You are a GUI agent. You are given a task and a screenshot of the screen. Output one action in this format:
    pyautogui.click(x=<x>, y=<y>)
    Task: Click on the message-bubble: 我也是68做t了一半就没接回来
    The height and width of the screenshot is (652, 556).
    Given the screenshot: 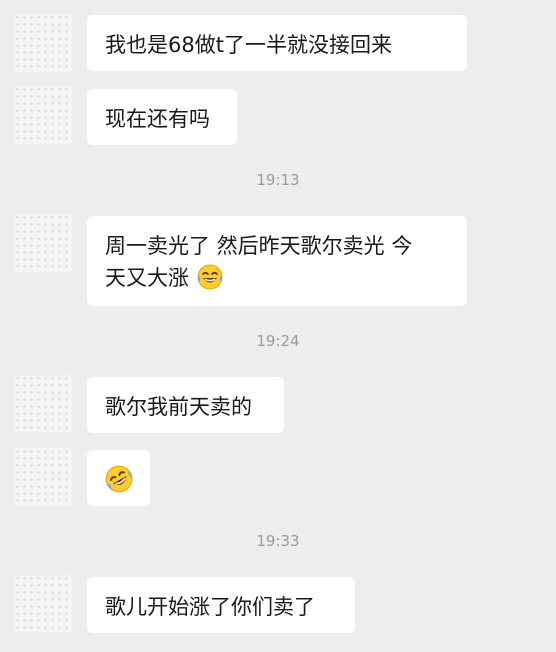 What is the action you would take?
    pyautogui.click(x=277, y=43)
    